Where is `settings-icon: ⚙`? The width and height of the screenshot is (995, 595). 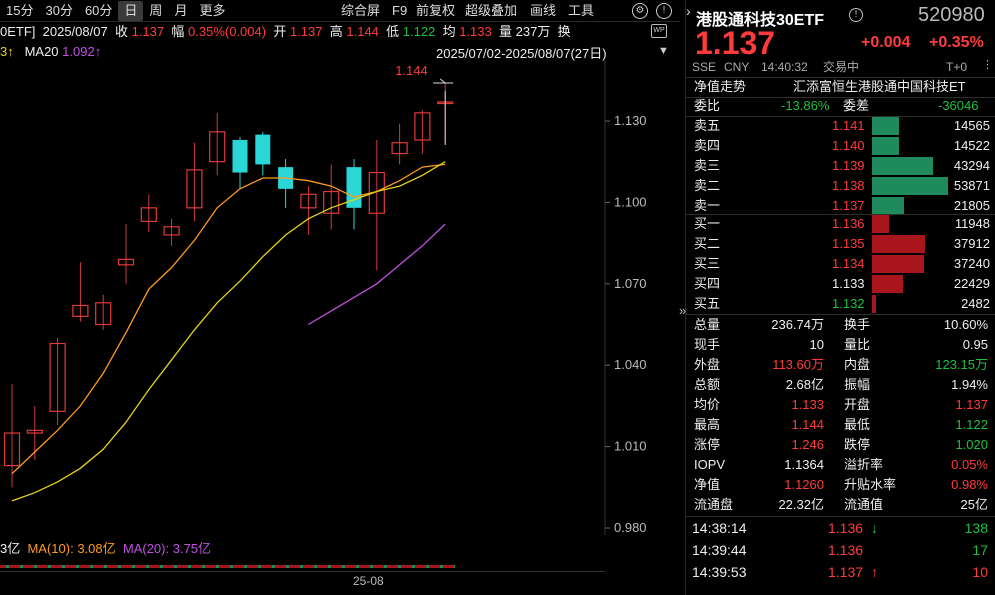 settings-icon: ⚙ is located at coordinates (640, 11).